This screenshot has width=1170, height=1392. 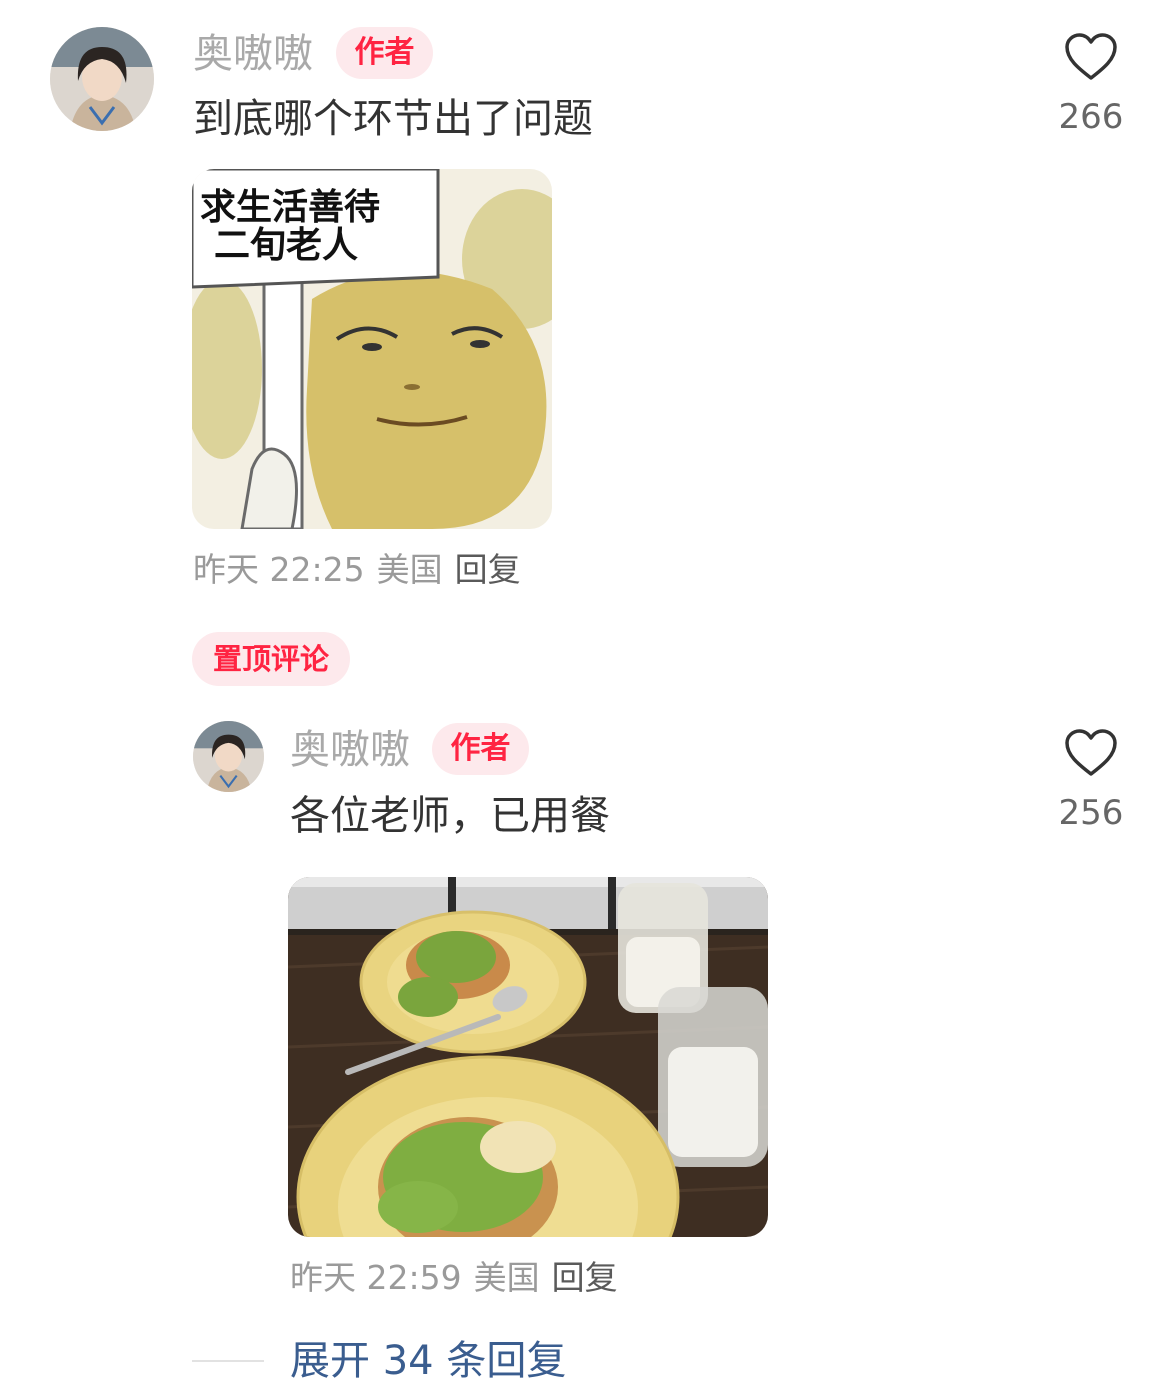 I want to click on comment-text: 到底哪个环节出了问题, so click(x=393, y=119).